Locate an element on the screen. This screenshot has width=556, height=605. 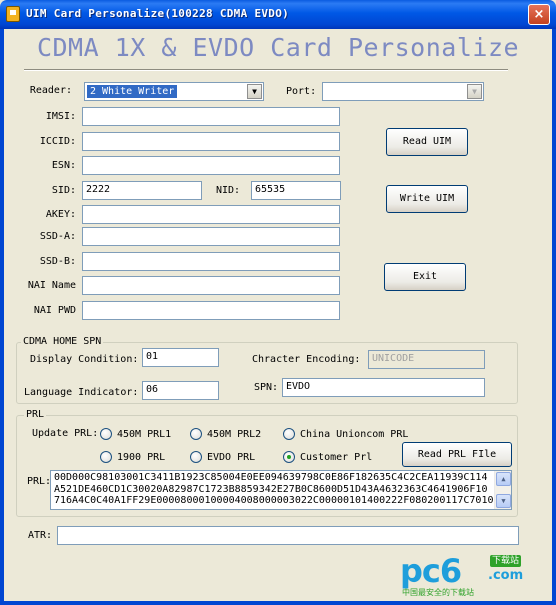
window-title: UIM Card Personalize(100228 CDMA EVDO) is located at coordinates (158, 13).